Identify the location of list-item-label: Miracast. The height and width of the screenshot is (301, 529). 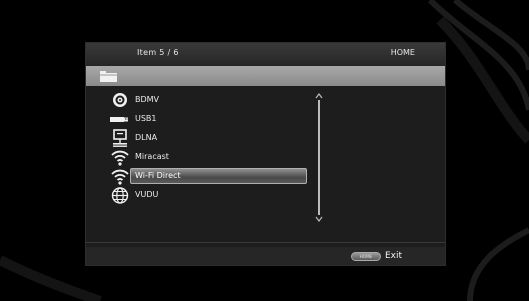
(152, 156).